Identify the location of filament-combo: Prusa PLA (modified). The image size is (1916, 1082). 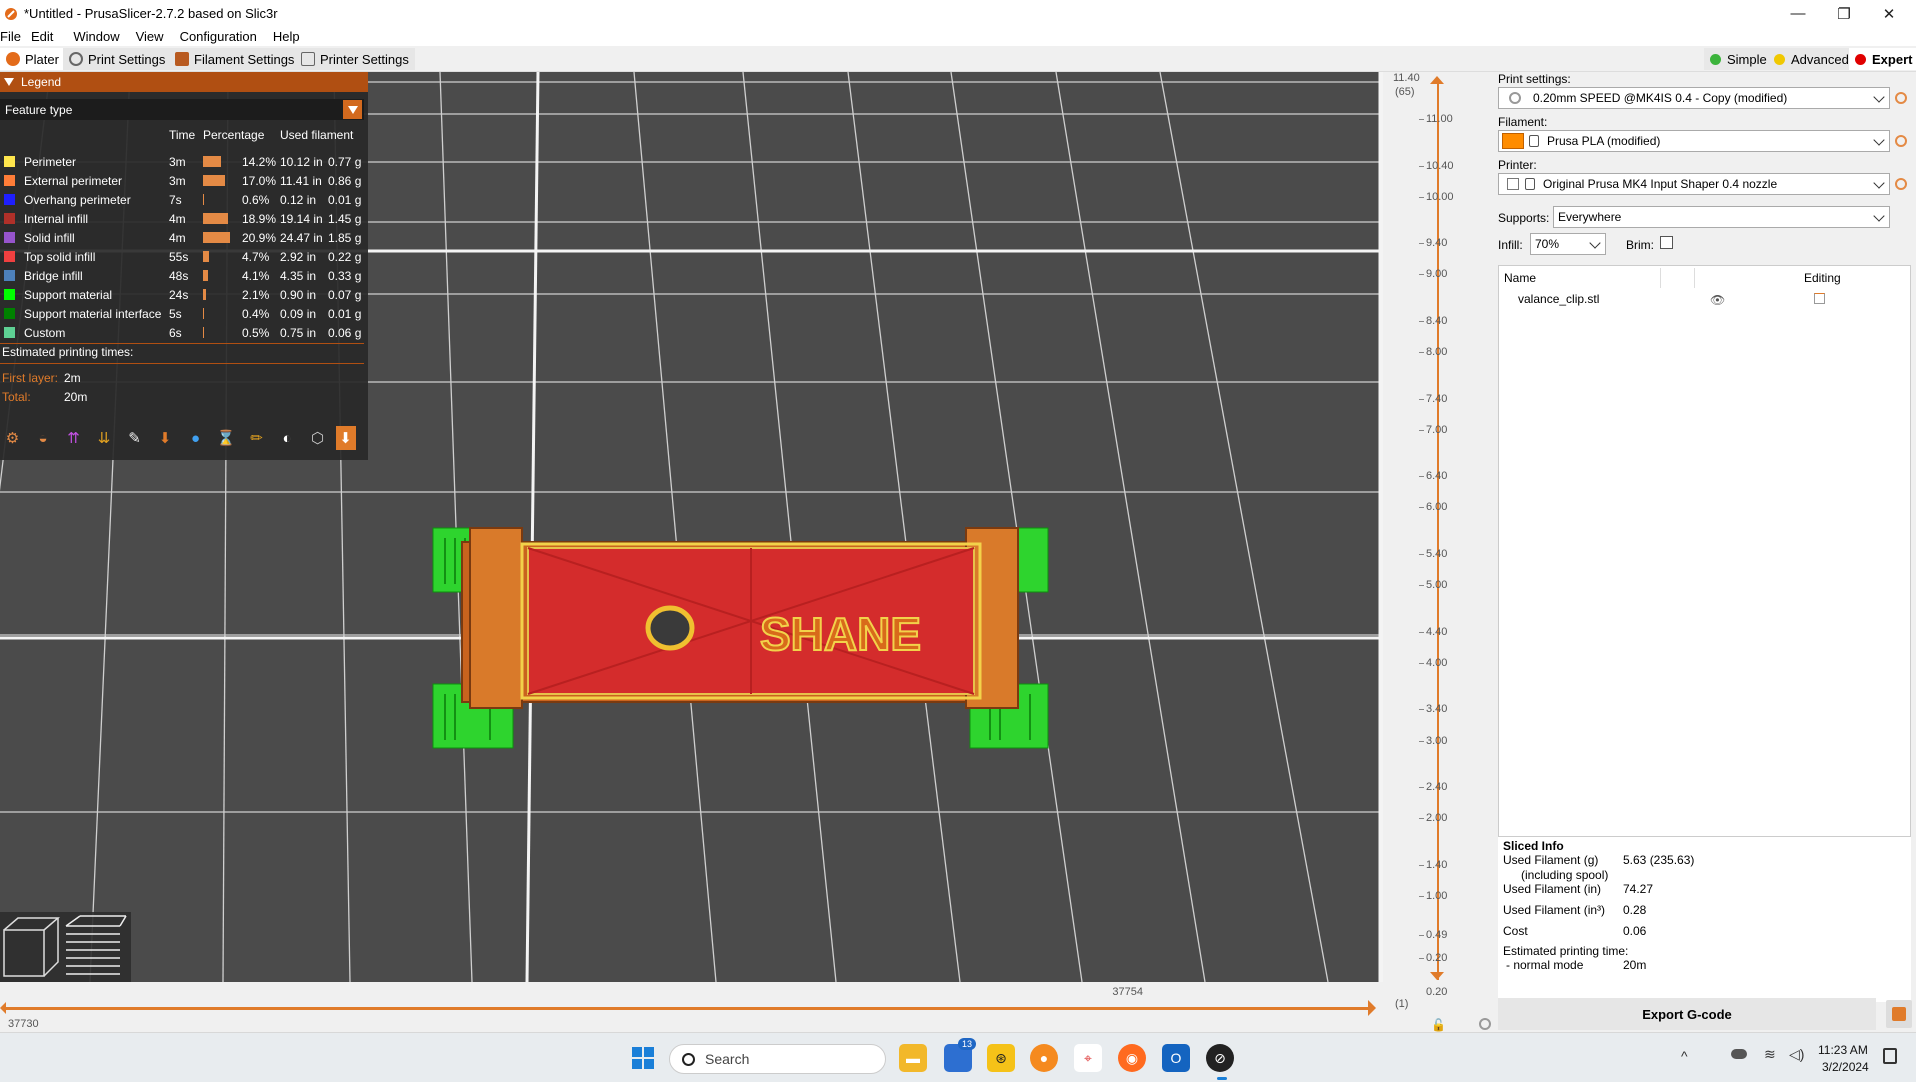
(1694, 141).